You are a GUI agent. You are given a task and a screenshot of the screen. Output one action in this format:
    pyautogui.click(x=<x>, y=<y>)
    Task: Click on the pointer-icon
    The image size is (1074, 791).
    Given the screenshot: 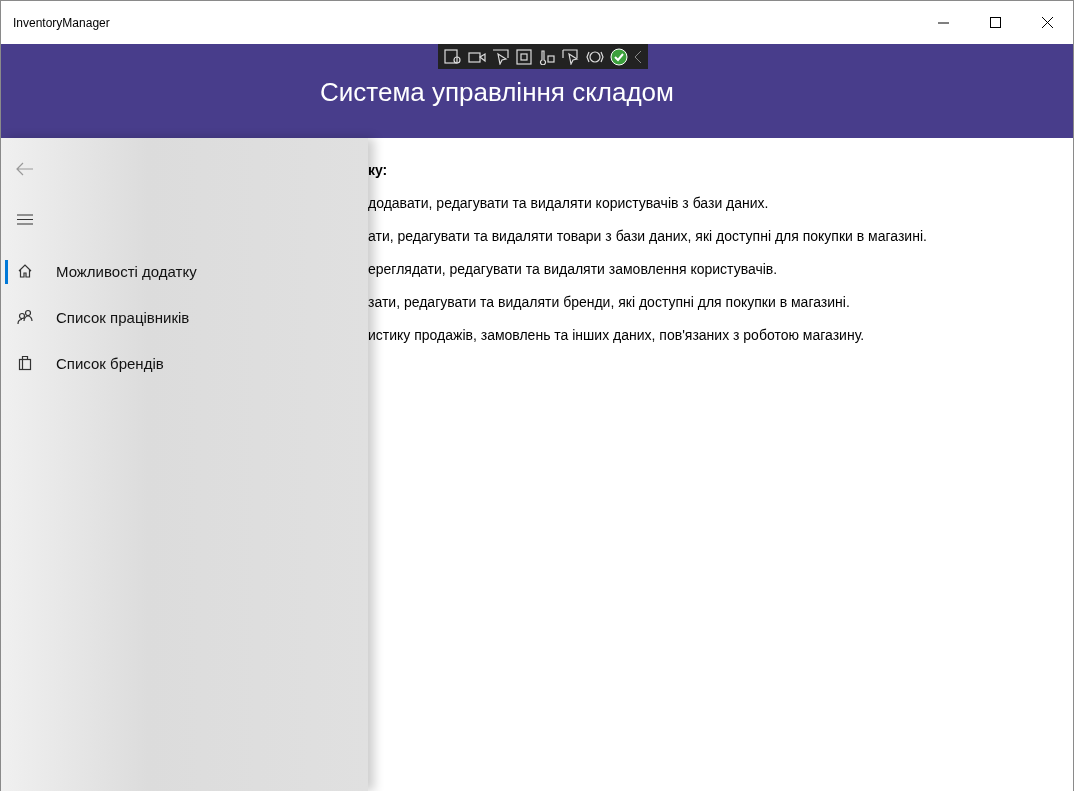 What is the action you would take?
    pyautogui.click(x=501, y=56)
    